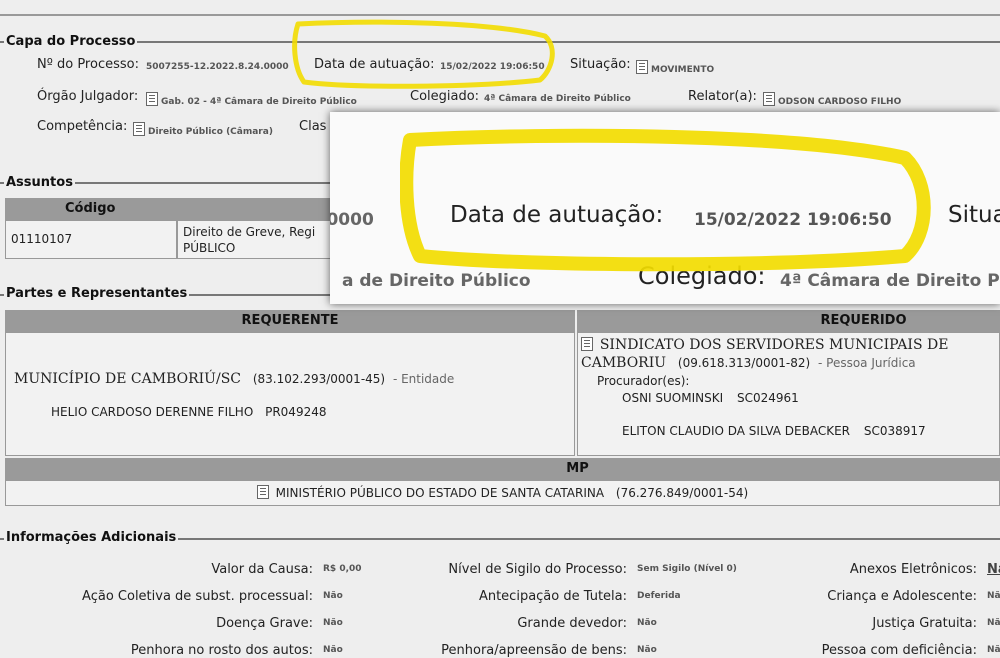 This screenshot has width=1000, height=658. Describe the element at coordinates (342, 569) in the screenshot. I see `valor-value: R$ 0,00` at that location.